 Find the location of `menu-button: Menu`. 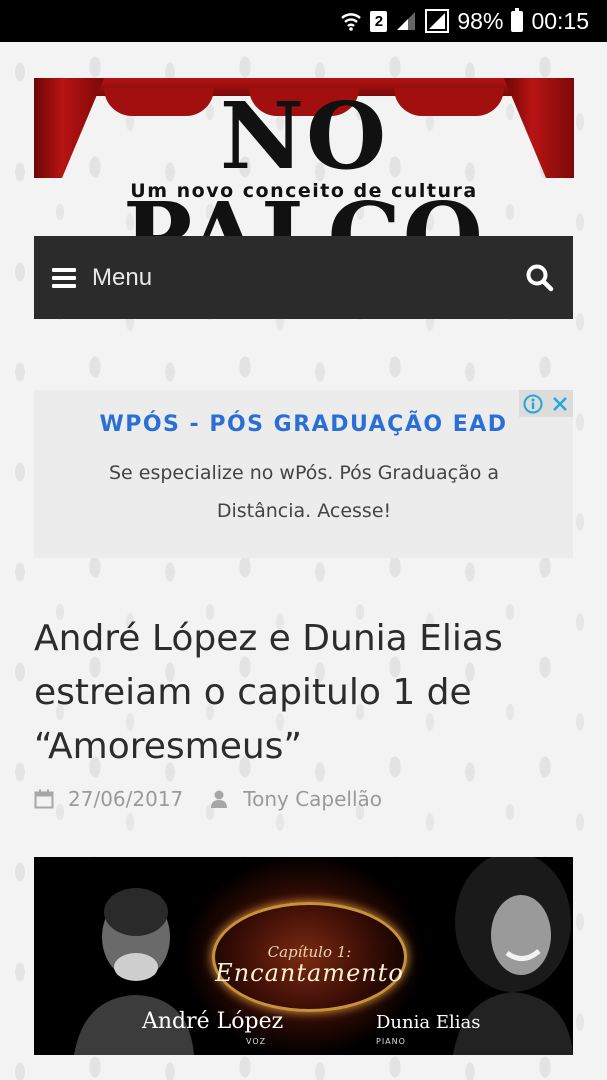

menu-button: Menu is located at coordinates (102, 278).